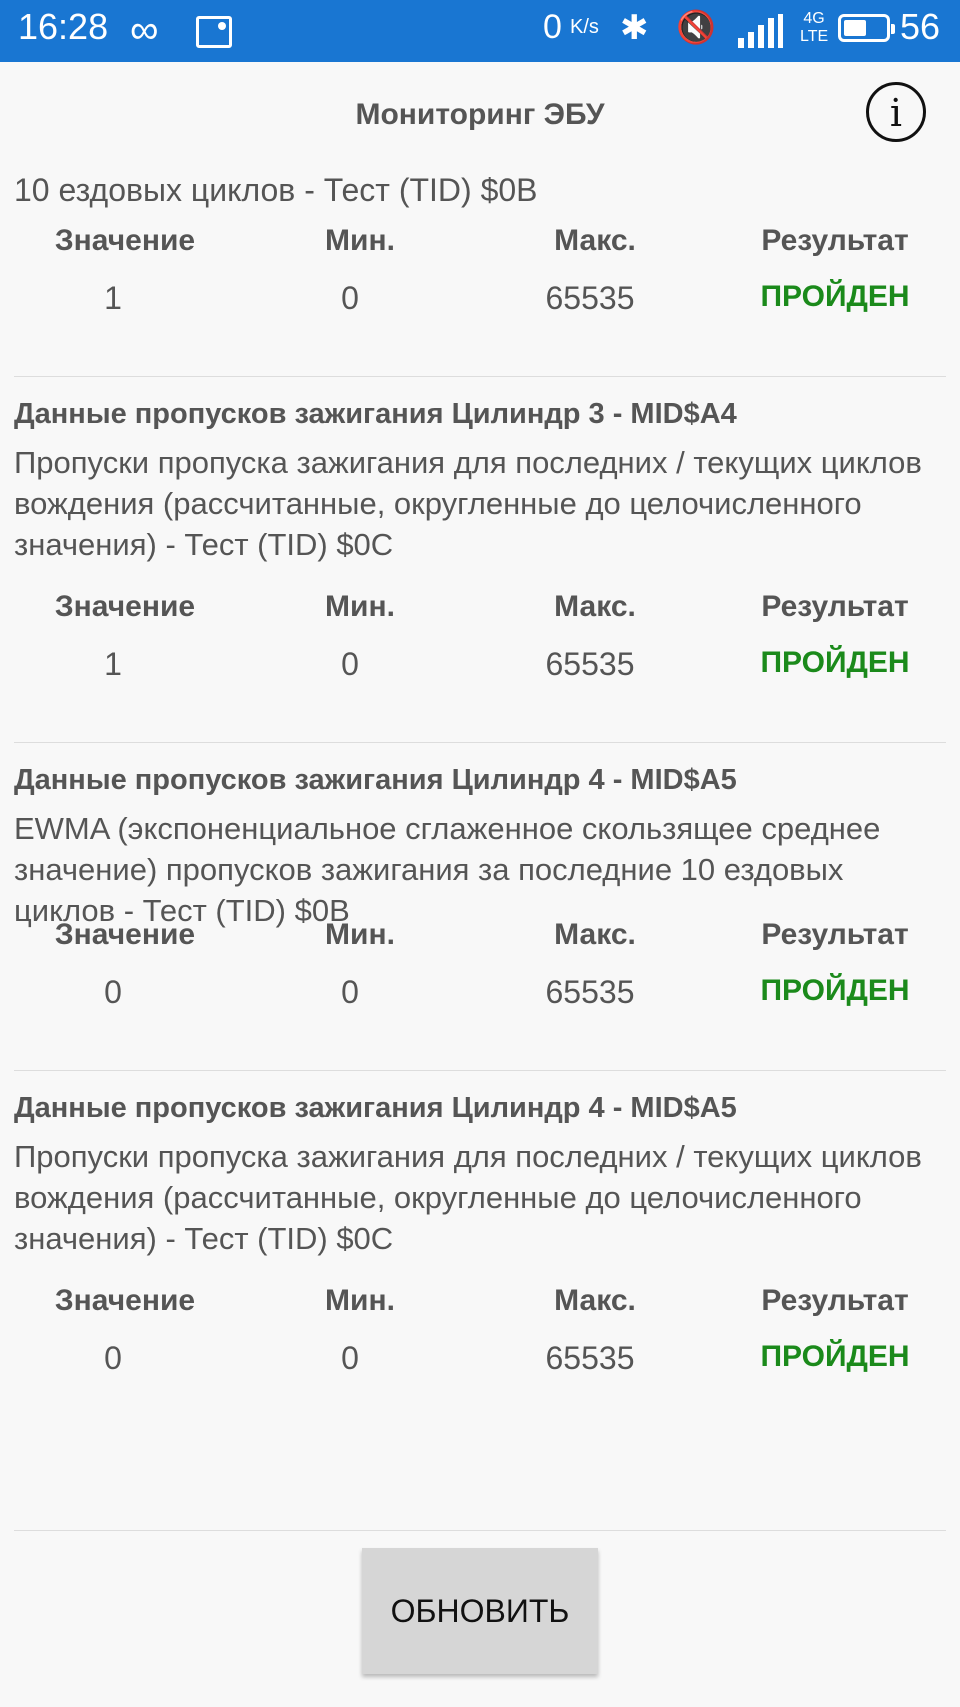 The width and height of the screenshot is (960, 1707). Describe the element at coordinates (696, 27) in the screenshot. I see `mute-icon: 🔇` at that location.